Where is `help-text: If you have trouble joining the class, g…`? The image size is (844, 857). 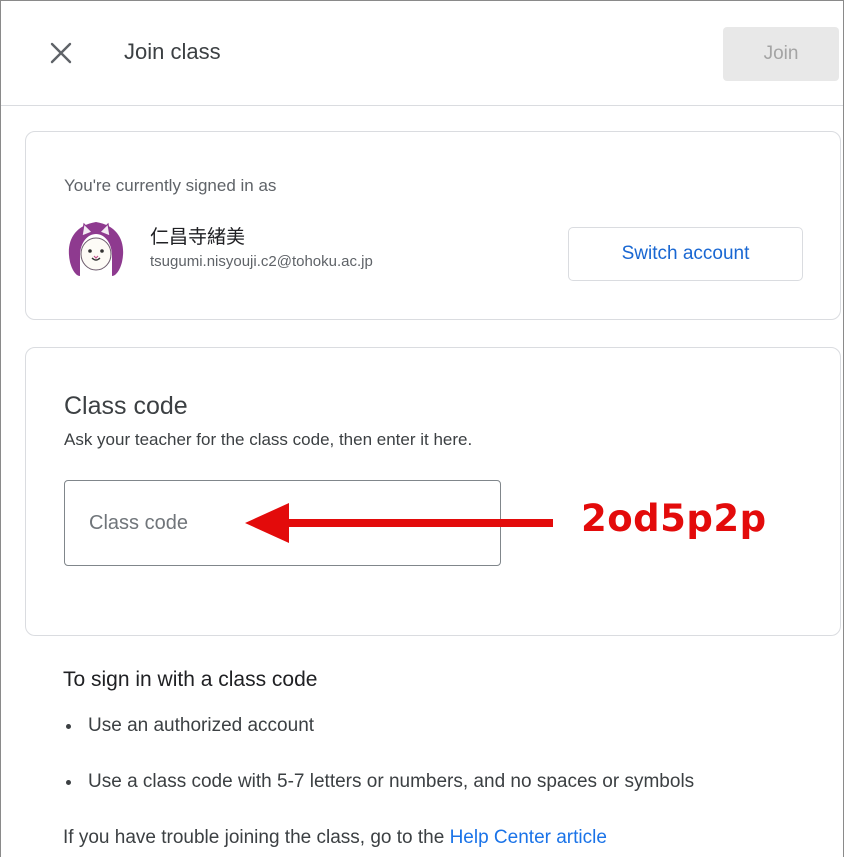
help-text: If you have trouble joining the class, g… is located at coordinates (335, 838).